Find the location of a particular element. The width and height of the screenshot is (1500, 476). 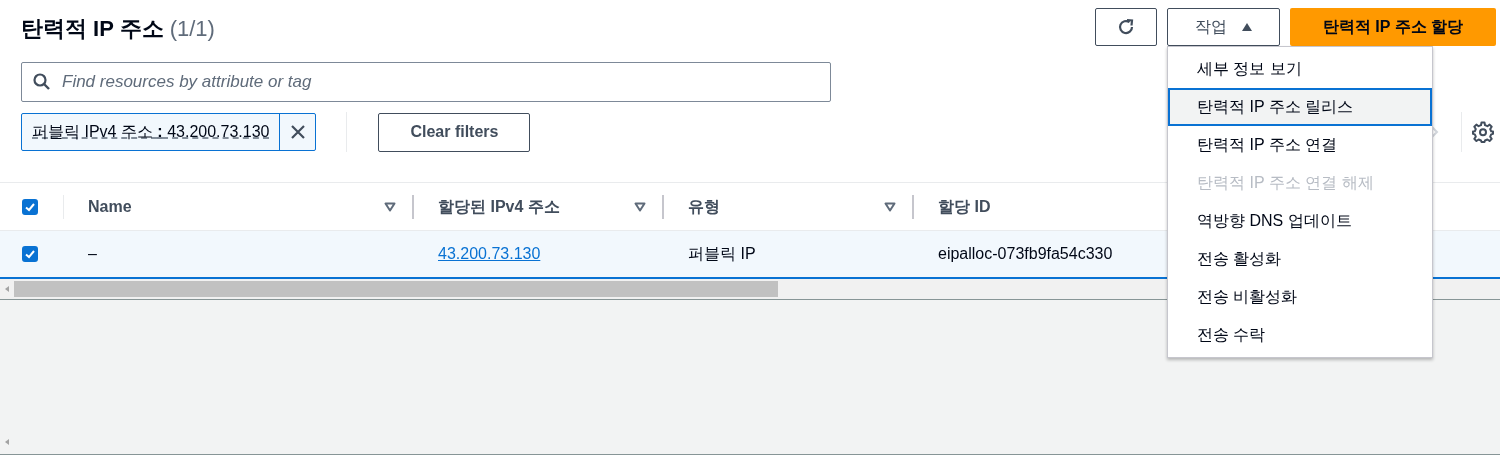

menu-item: 전송 활성화 is located at coordinates (1300, 259).